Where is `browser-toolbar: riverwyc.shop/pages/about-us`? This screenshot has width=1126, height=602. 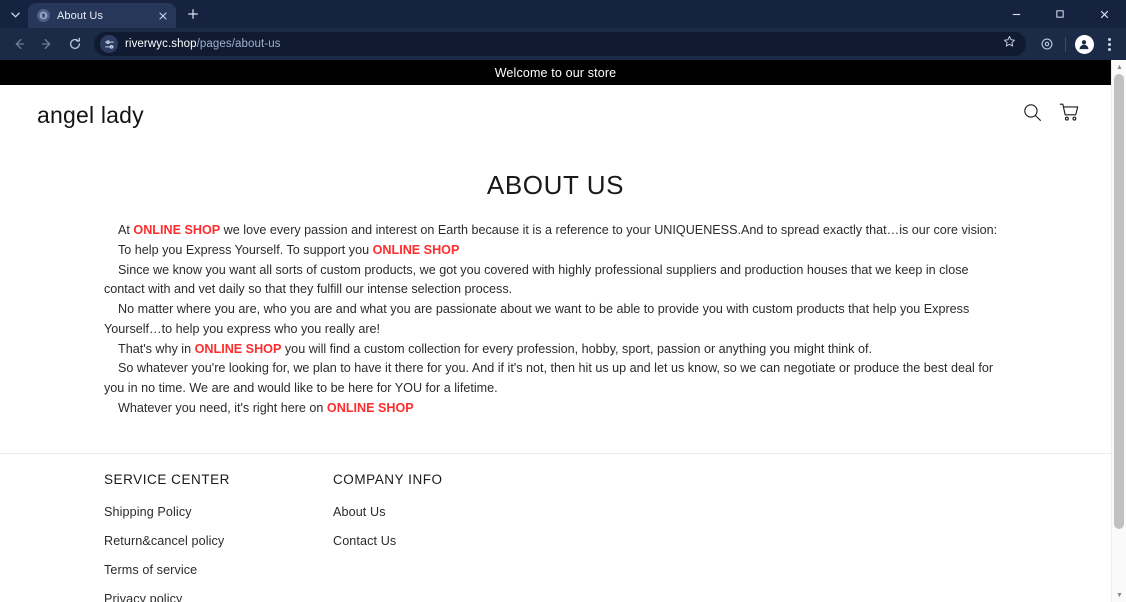 browser-toolbar: riverwyc.shop/pages/about-us is located at coordinates (563, 44).